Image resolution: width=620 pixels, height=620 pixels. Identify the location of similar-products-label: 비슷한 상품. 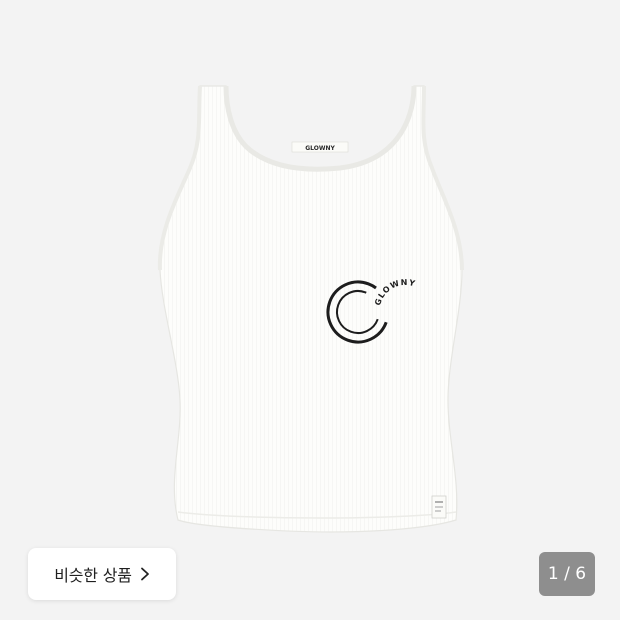
(93, 575).